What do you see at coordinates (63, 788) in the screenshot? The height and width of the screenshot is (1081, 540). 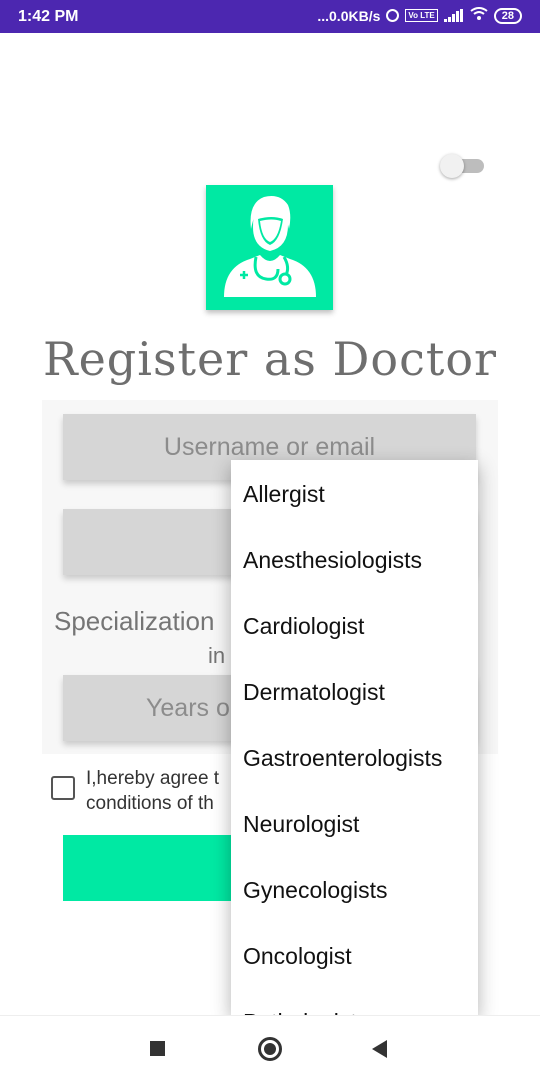 I see `agree-checkbox` at bounding box center [63, 788].